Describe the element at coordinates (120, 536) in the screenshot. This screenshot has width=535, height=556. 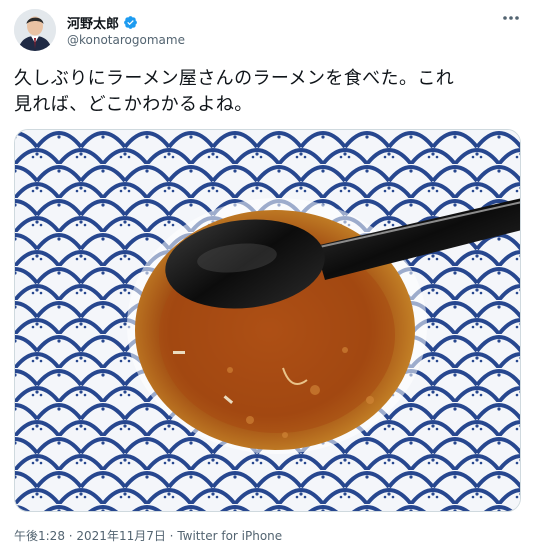
I see `tweet-date: 2021年11月7日` at that location.